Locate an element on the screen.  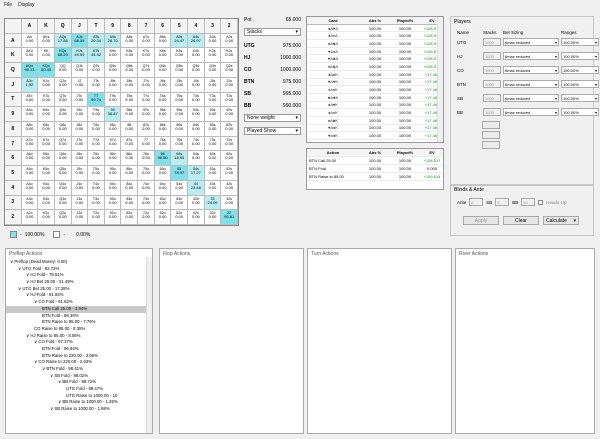
hand-cell: Q6s 0.00 is located at coordinates (163, 70).